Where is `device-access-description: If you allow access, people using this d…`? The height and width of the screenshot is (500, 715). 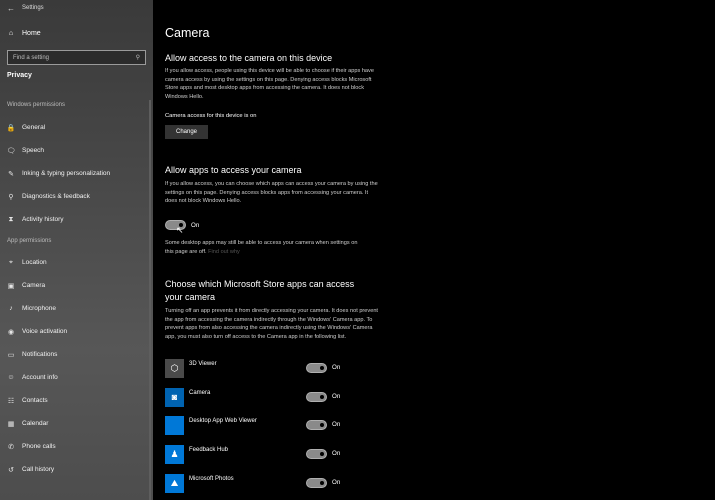 device-access-description: If you allow access, people using this d… is located at coordinates (269, 84).